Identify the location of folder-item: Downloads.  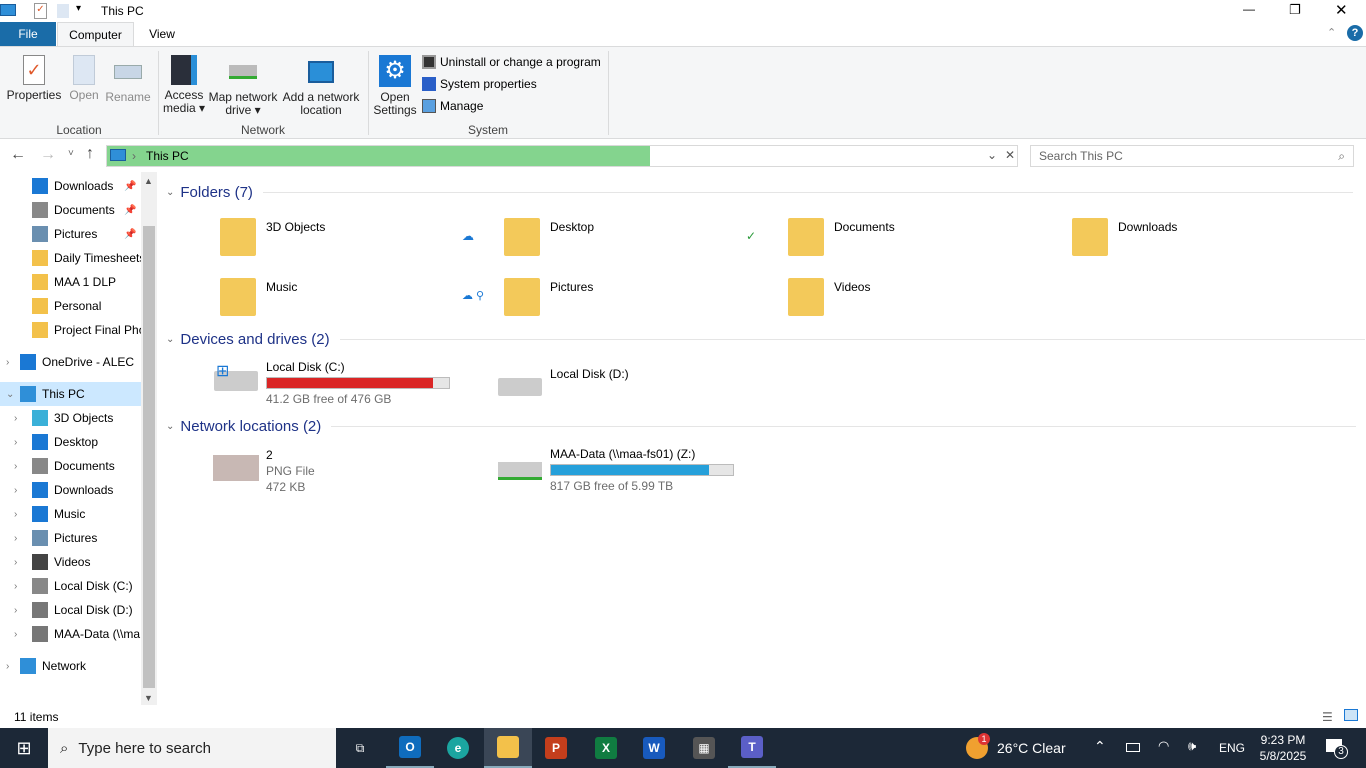
(1172, 236).